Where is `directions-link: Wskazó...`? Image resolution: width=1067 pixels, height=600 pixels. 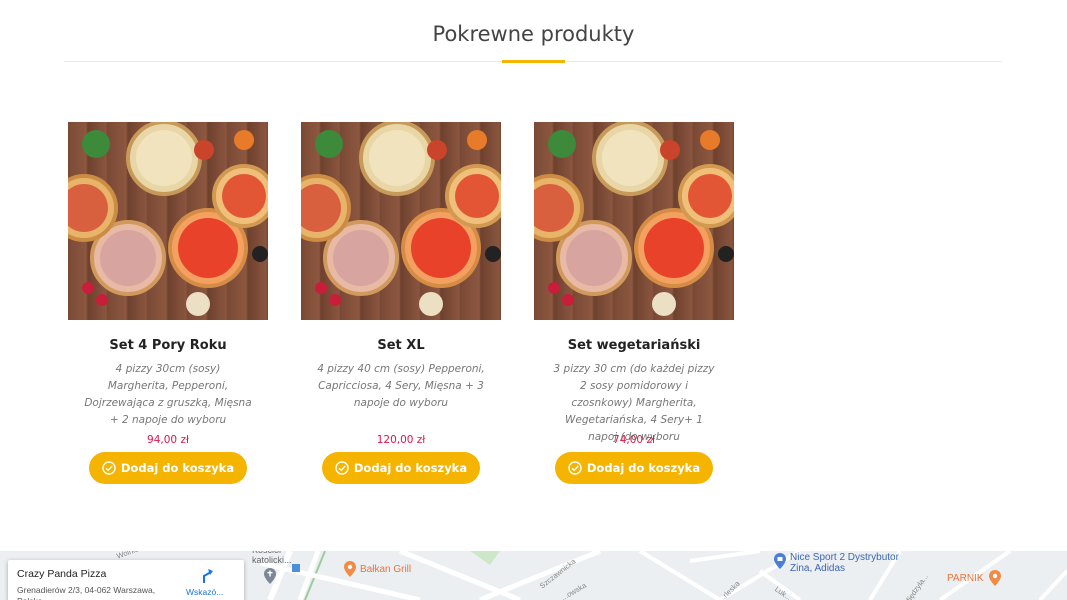 directions-link: Wskazó... is located at coordinates (204, 592).